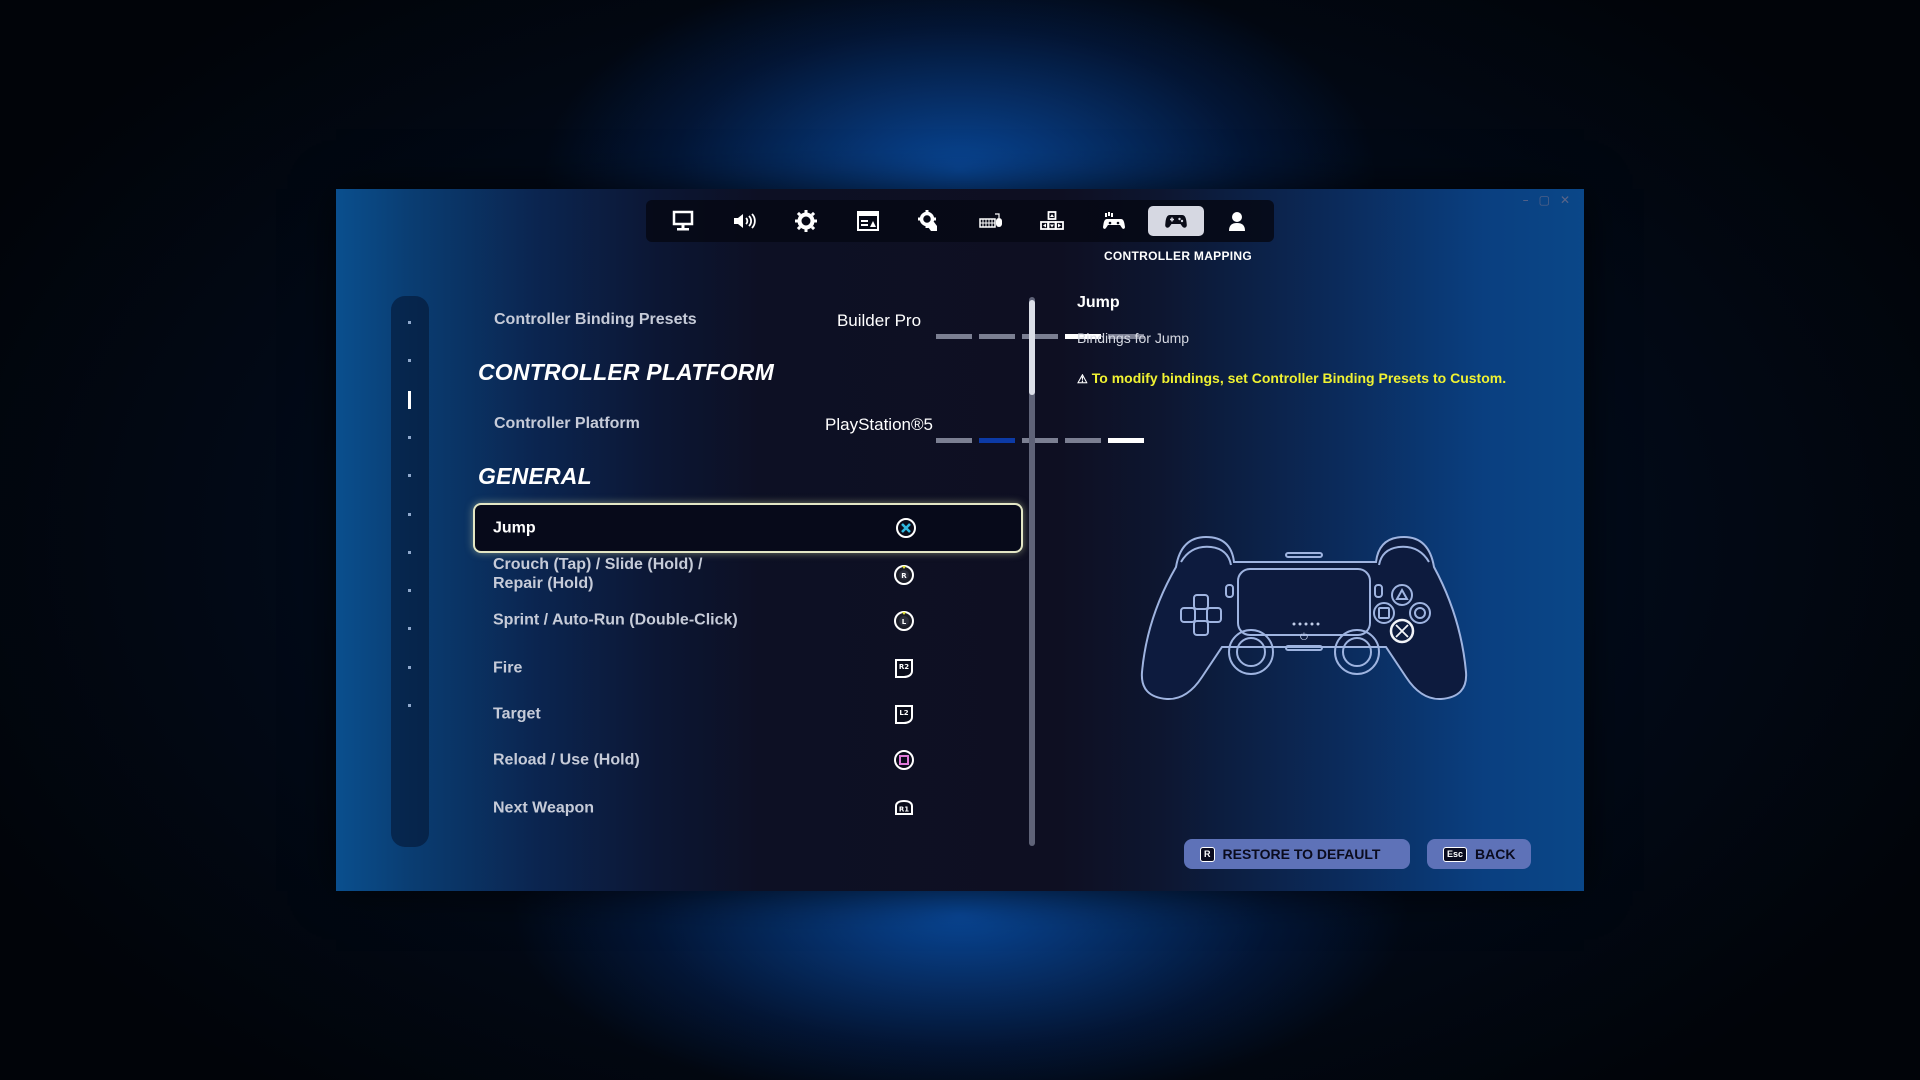 The image size is (1920, 1080). I want to click on scrollbar-thumb, so click(1032, 347).